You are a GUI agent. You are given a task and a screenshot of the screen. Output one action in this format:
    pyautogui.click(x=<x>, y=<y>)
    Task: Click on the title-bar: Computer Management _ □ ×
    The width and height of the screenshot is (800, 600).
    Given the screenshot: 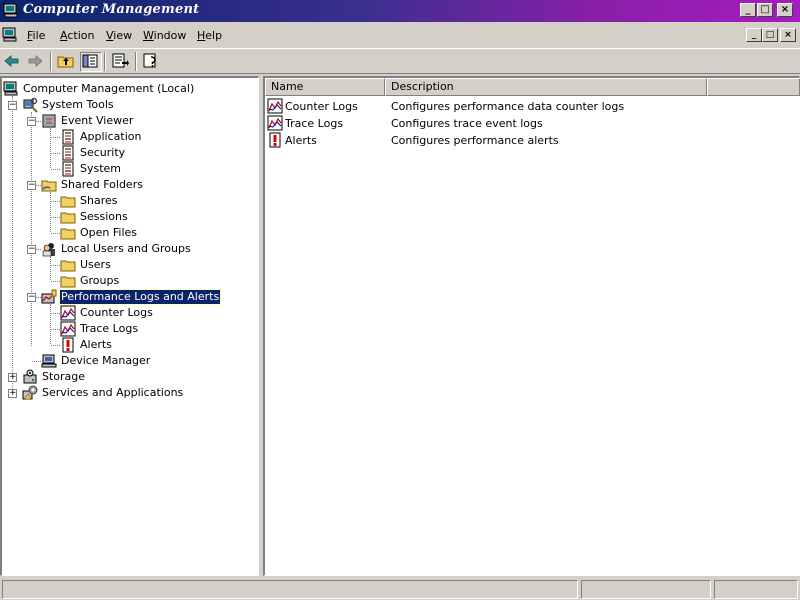 What is the action you would take?
    pyautogui.click(x=400, y=11)
    